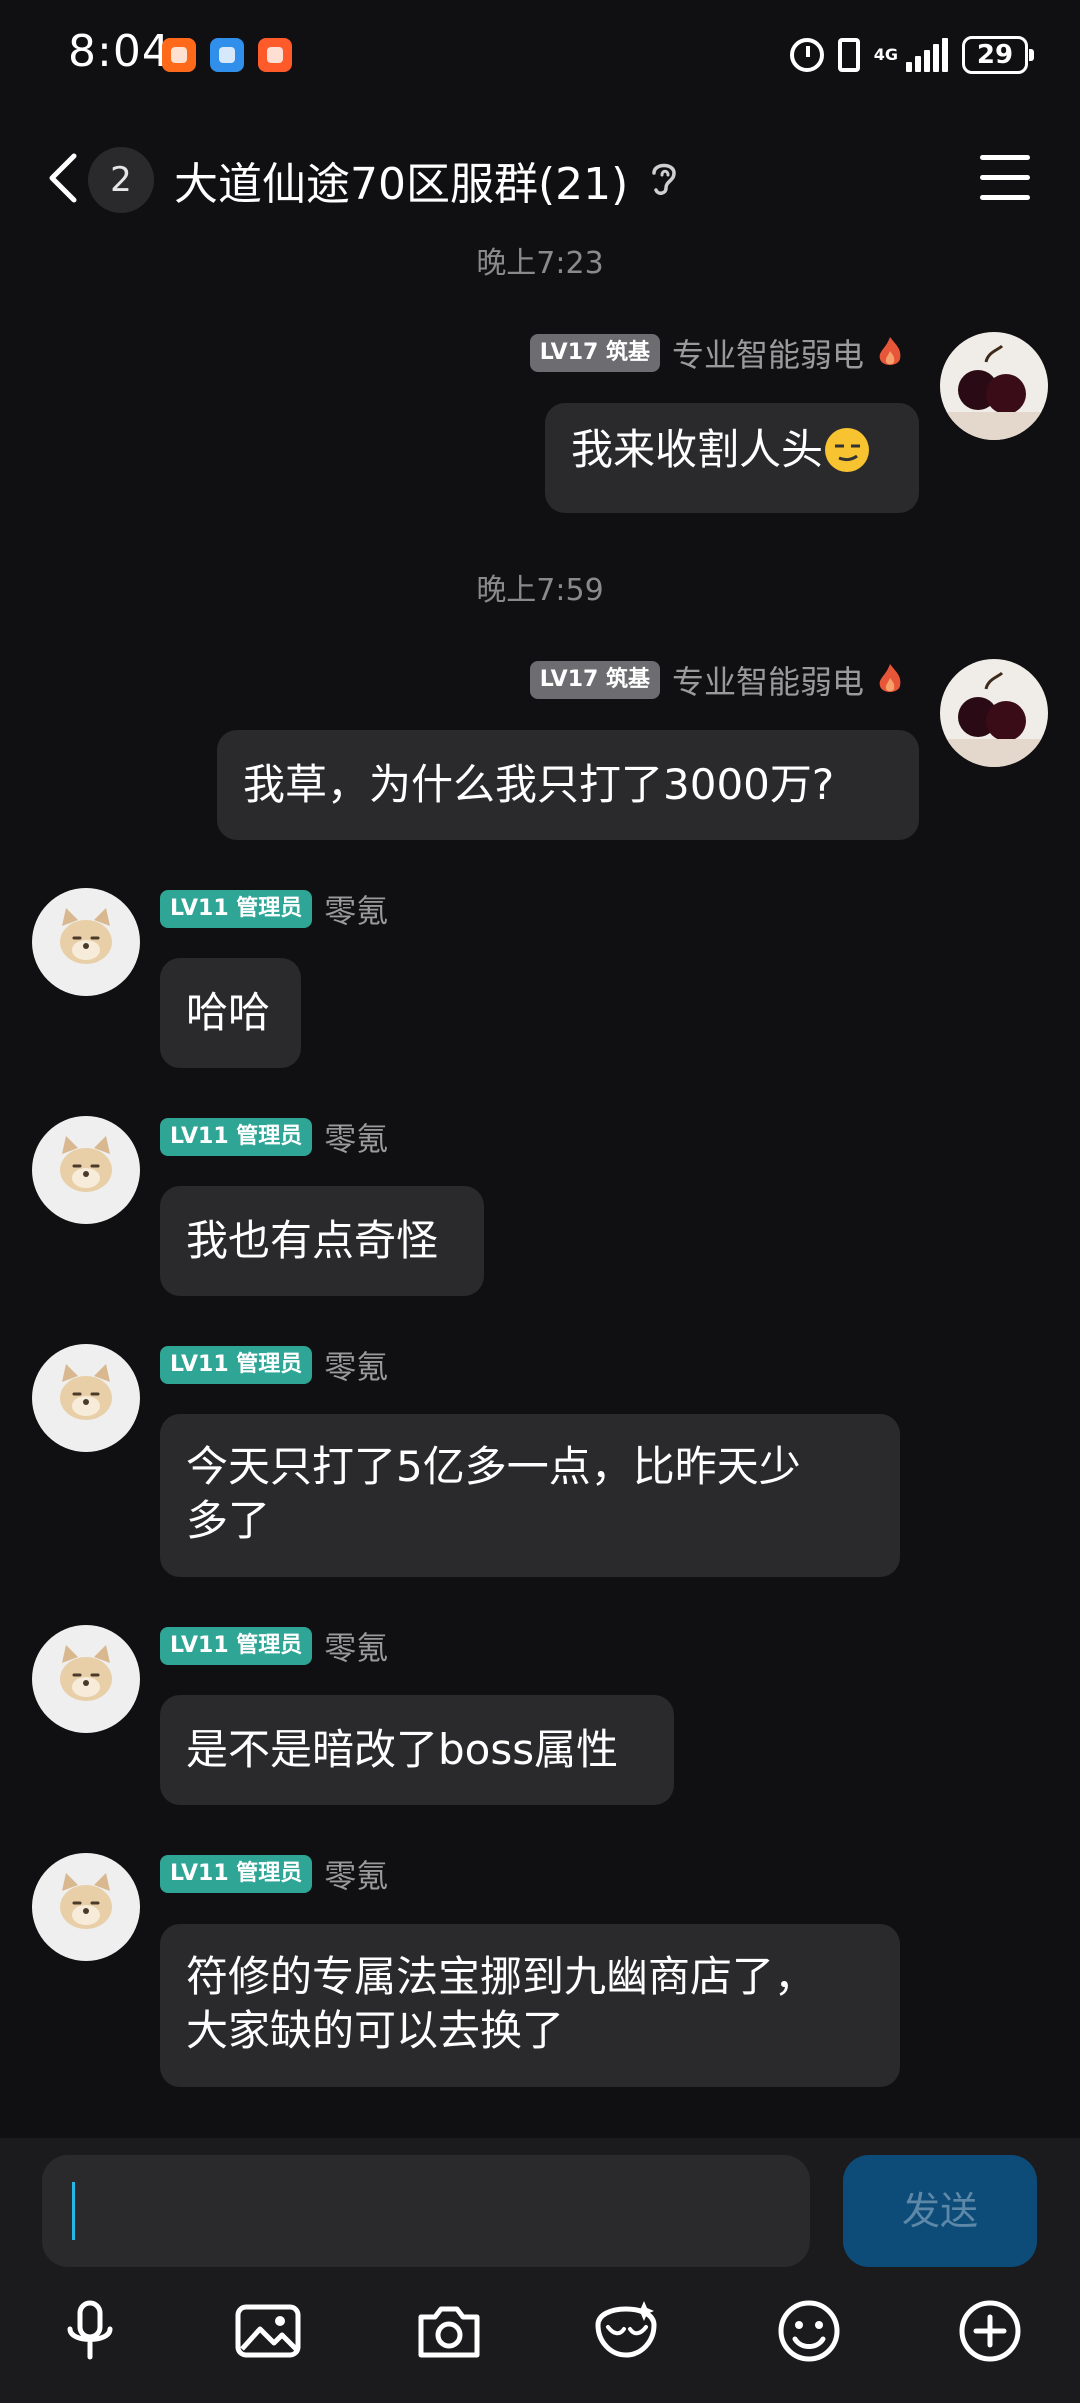 This screenshot has width=1080, height=2403. Describe the element at coordinates (179, 55) in the screenshot. I see `taobao-notification-icon` at that location.